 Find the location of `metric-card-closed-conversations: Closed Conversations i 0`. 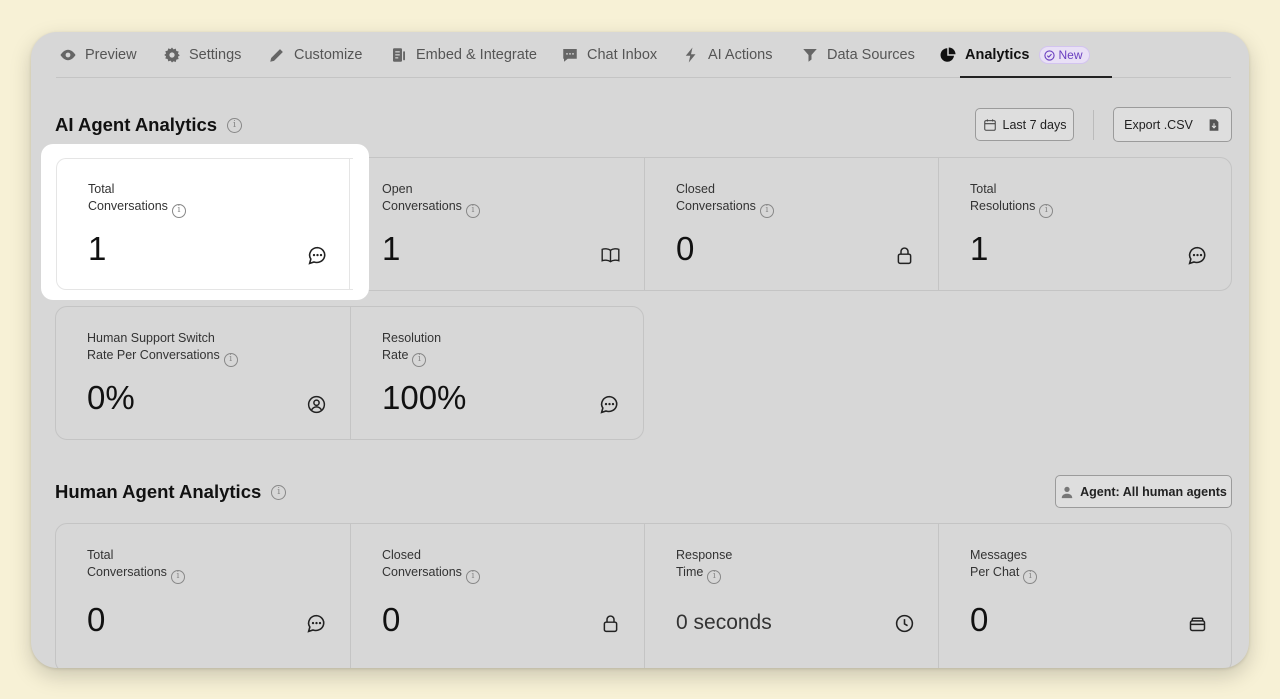

metric-card-closed-conversations: Closed Conversations i 0 is located at coordinates (792, 224).